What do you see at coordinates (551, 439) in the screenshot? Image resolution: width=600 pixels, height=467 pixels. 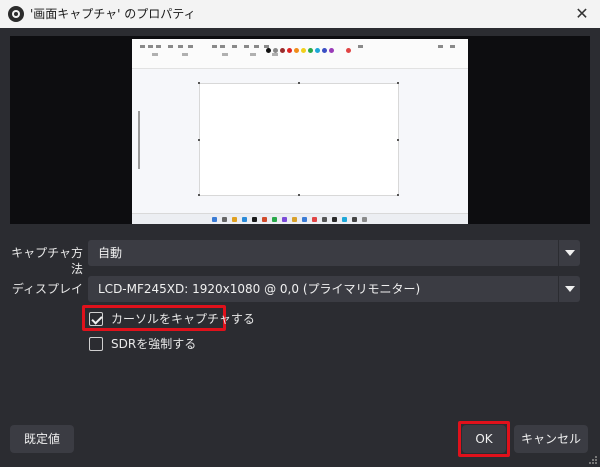 I see `cancel-button: キャンセル` at bounding box center [551, 439].